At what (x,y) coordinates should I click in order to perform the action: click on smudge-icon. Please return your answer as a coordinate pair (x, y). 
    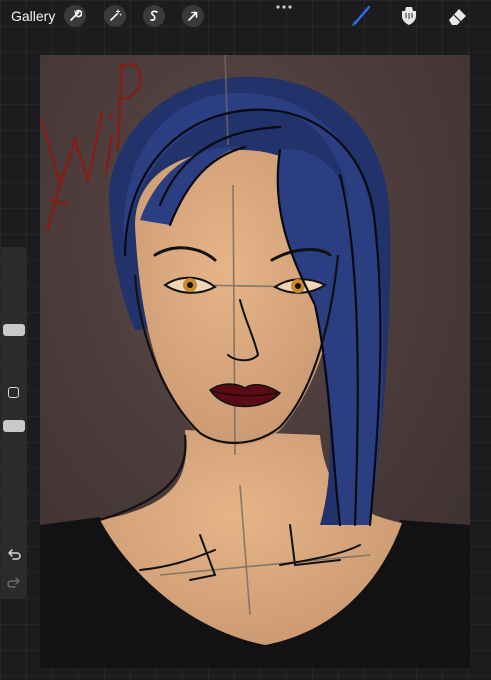
    Looking at the image, I should click on (409, 16).